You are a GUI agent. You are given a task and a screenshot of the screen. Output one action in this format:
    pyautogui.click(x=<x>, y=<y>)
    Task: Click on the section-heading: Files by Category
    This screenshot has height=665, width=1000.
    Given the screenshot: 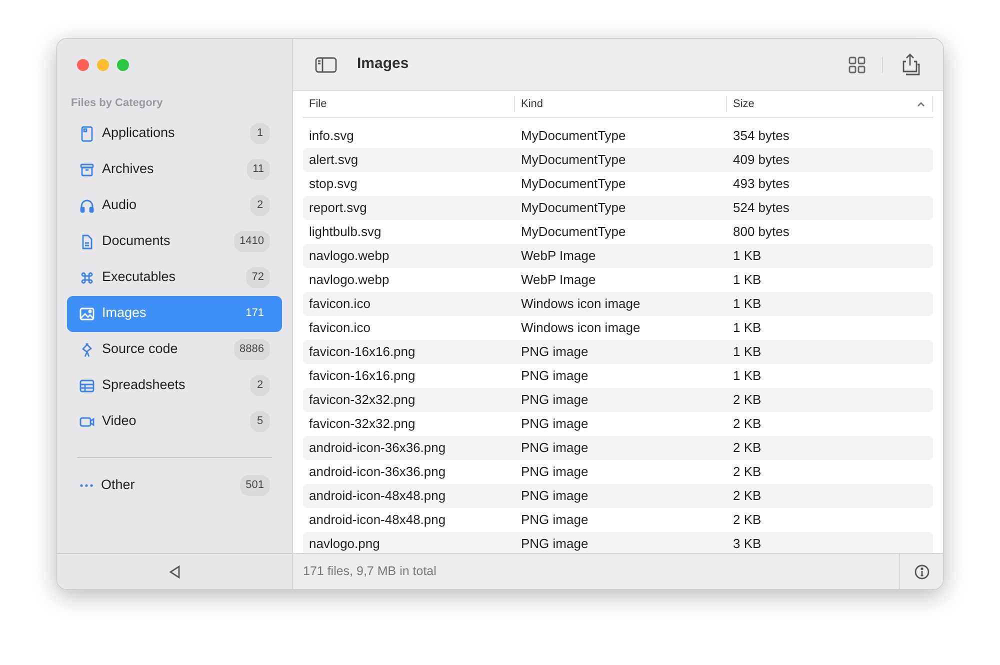 What is the action you would take?
    pyautogui.click(x=117, y=103)
    